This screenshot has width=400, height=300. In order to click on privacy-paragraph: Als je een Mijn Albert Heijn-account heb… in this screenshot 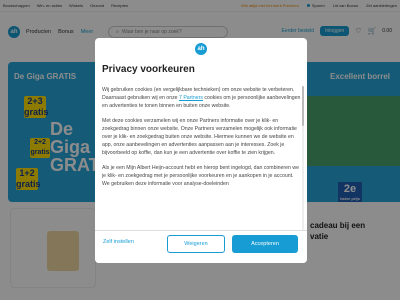, I will do `click(200, 176)`.